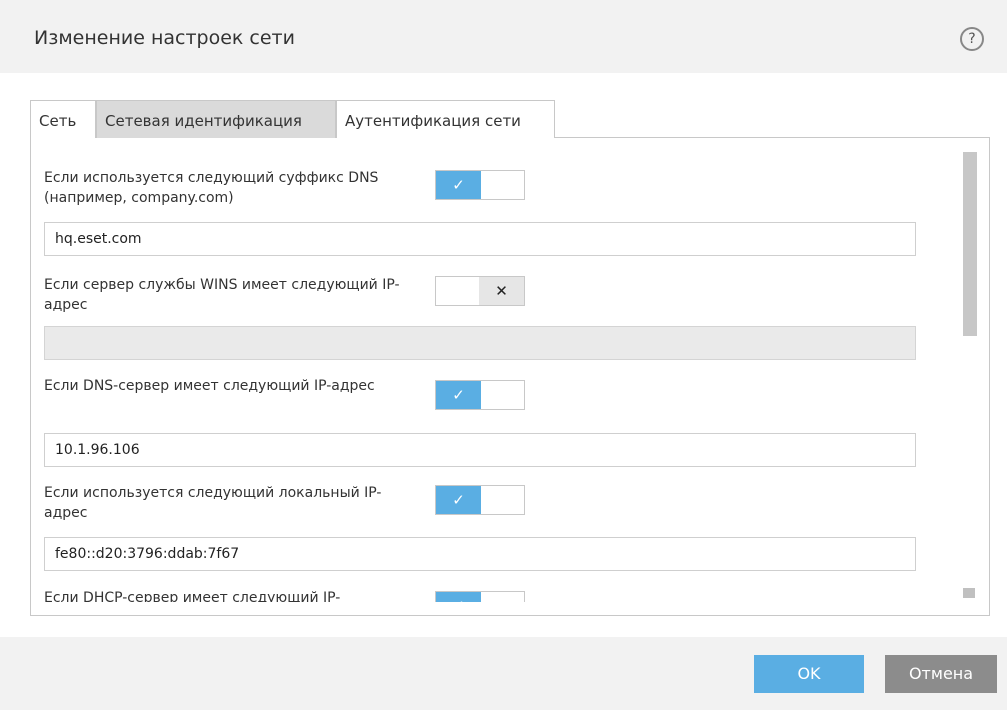 Image resolution: width=1007 pixels, height=710 pixels. What do you see at coordinates (63, 119) in the screenshot?
I see `tab-network: Сеть` at bounding box center [63, 119].